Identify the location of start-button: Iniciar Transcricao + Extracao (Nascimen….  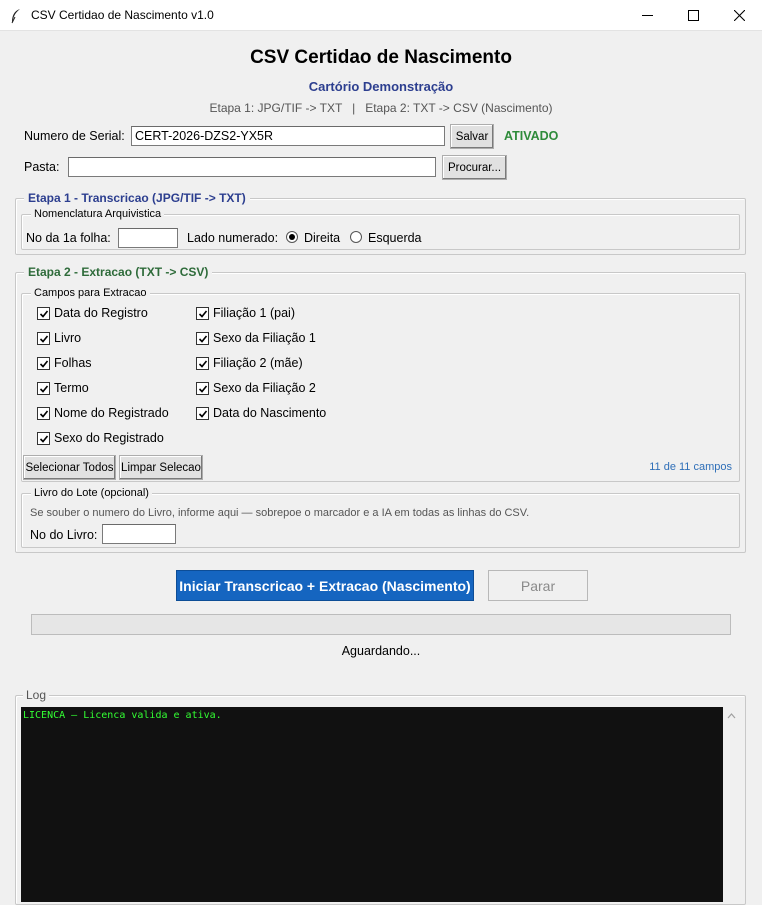
(325, 585).